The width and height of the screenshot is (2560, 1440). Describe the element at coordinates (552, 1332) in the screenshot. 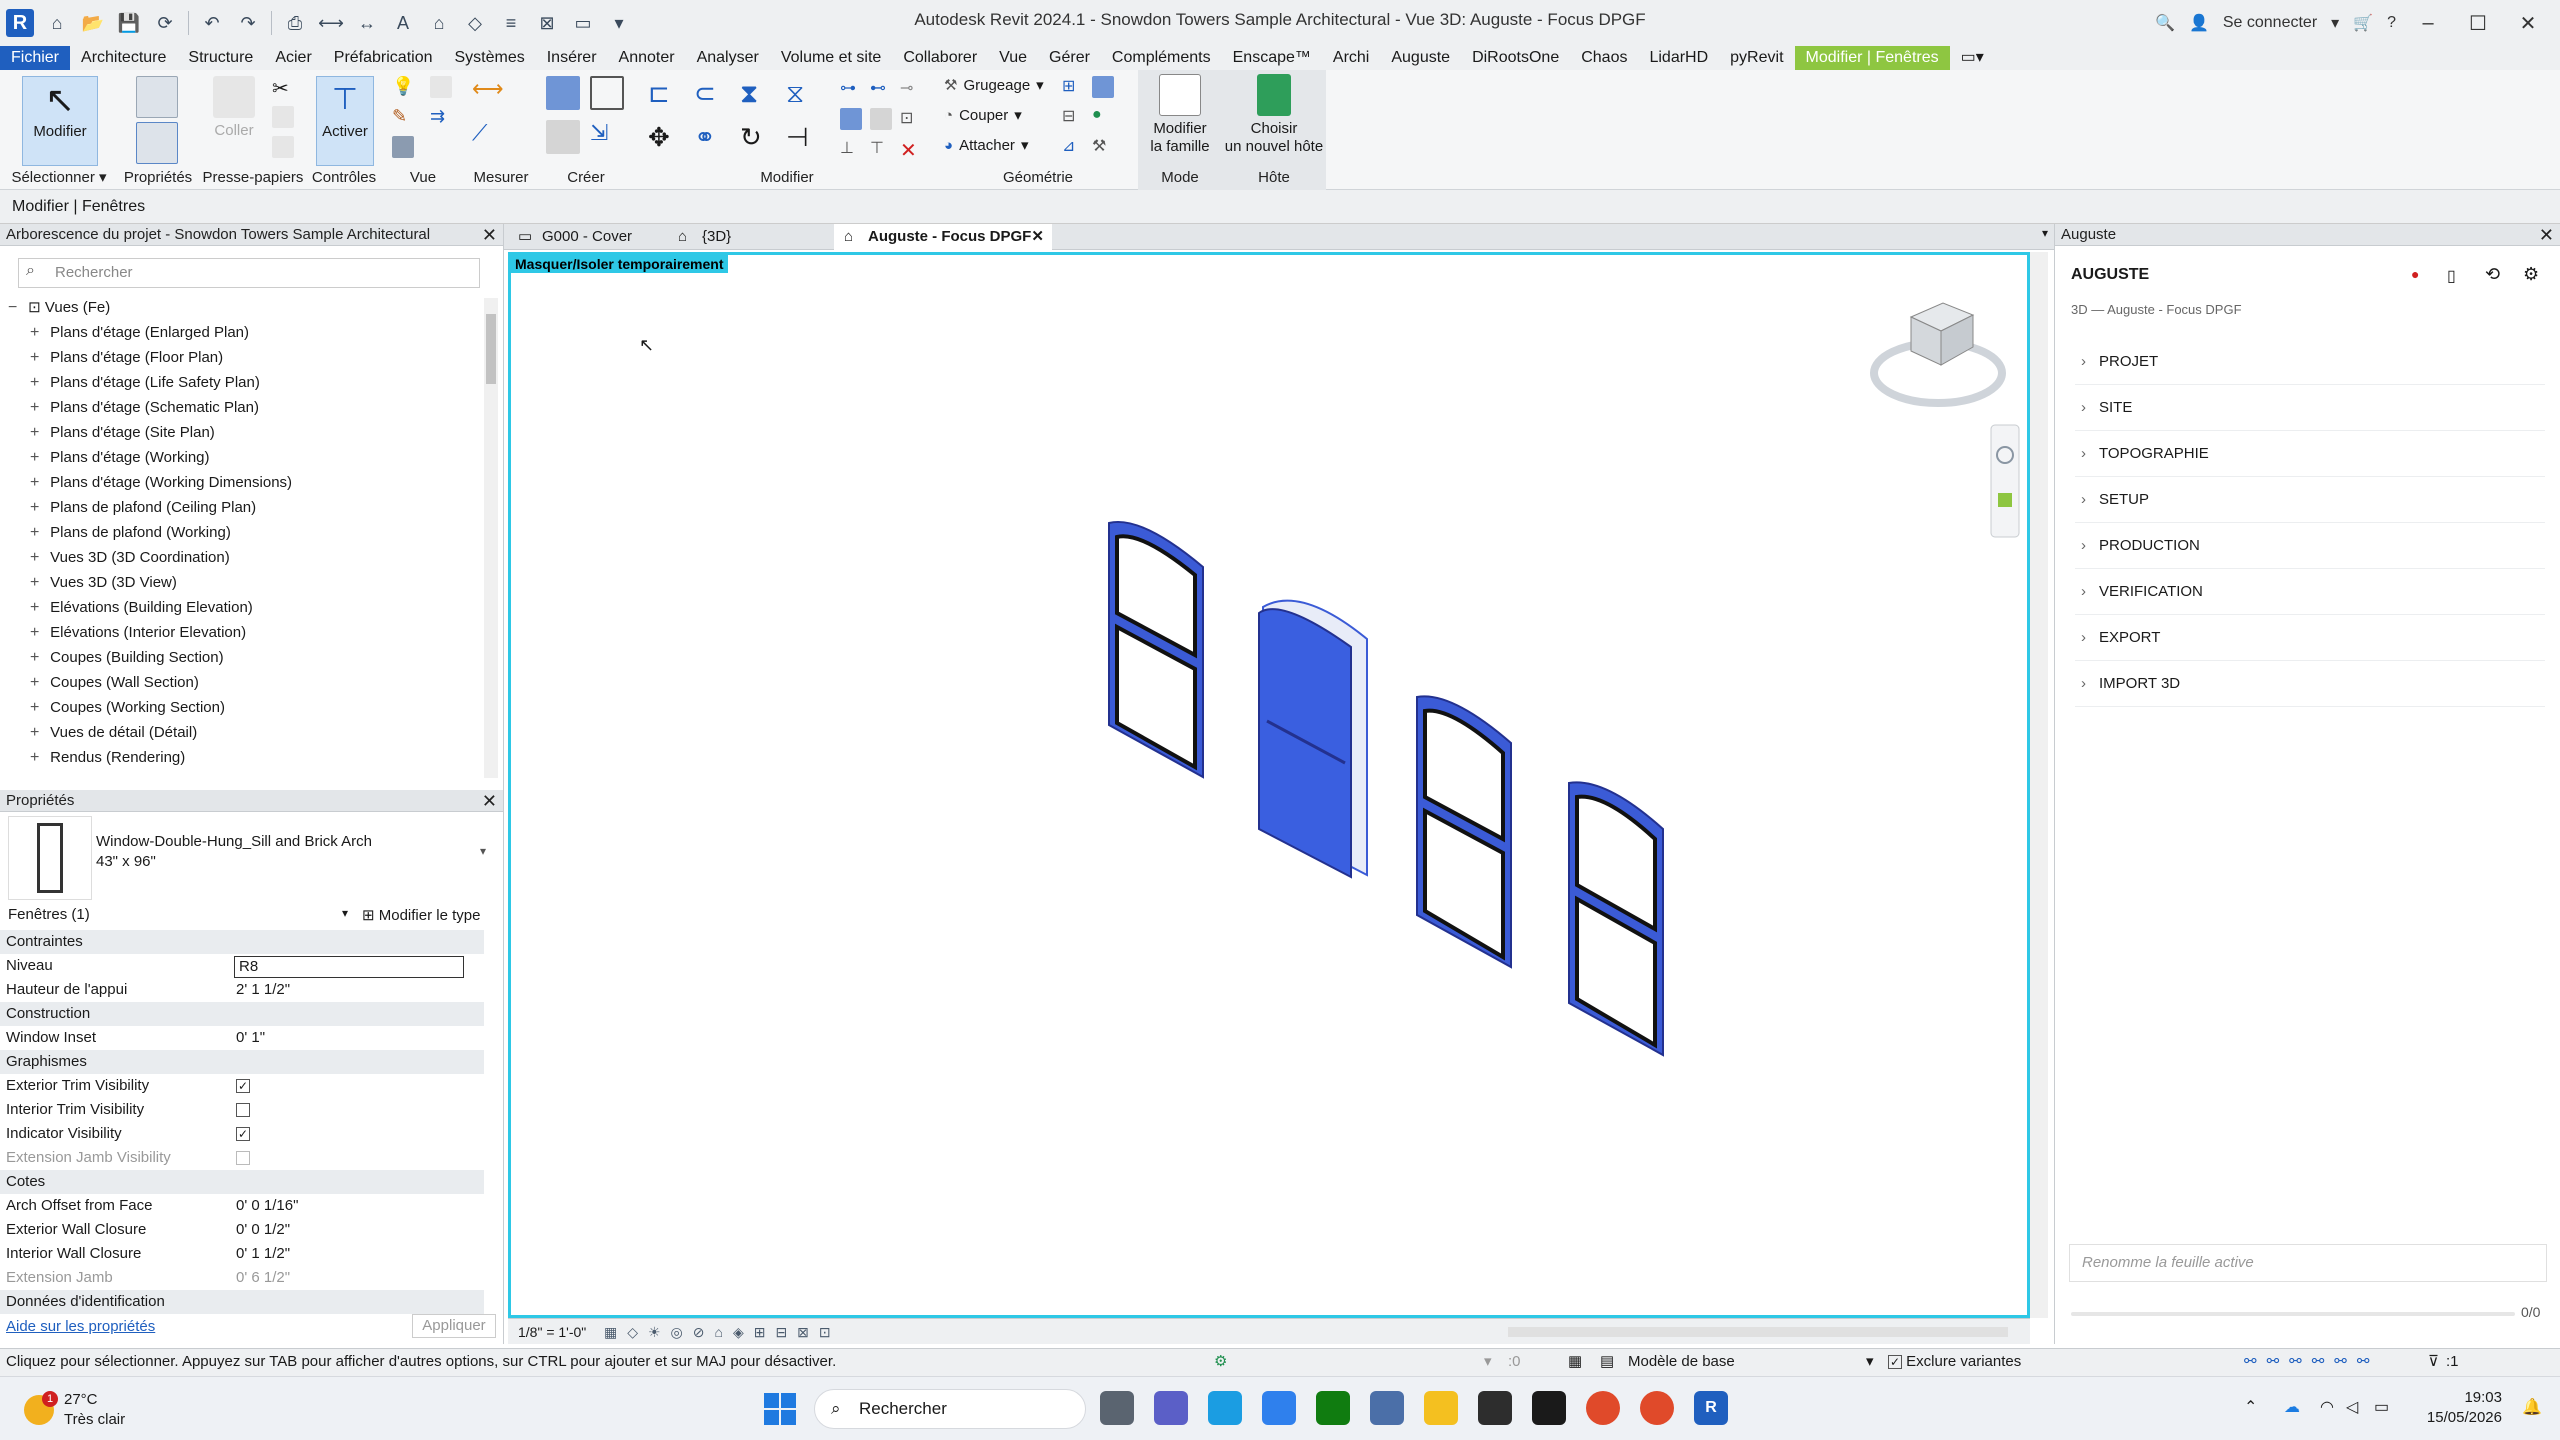

I see `view-scale: 1/8" = 1'-0"` at that location.